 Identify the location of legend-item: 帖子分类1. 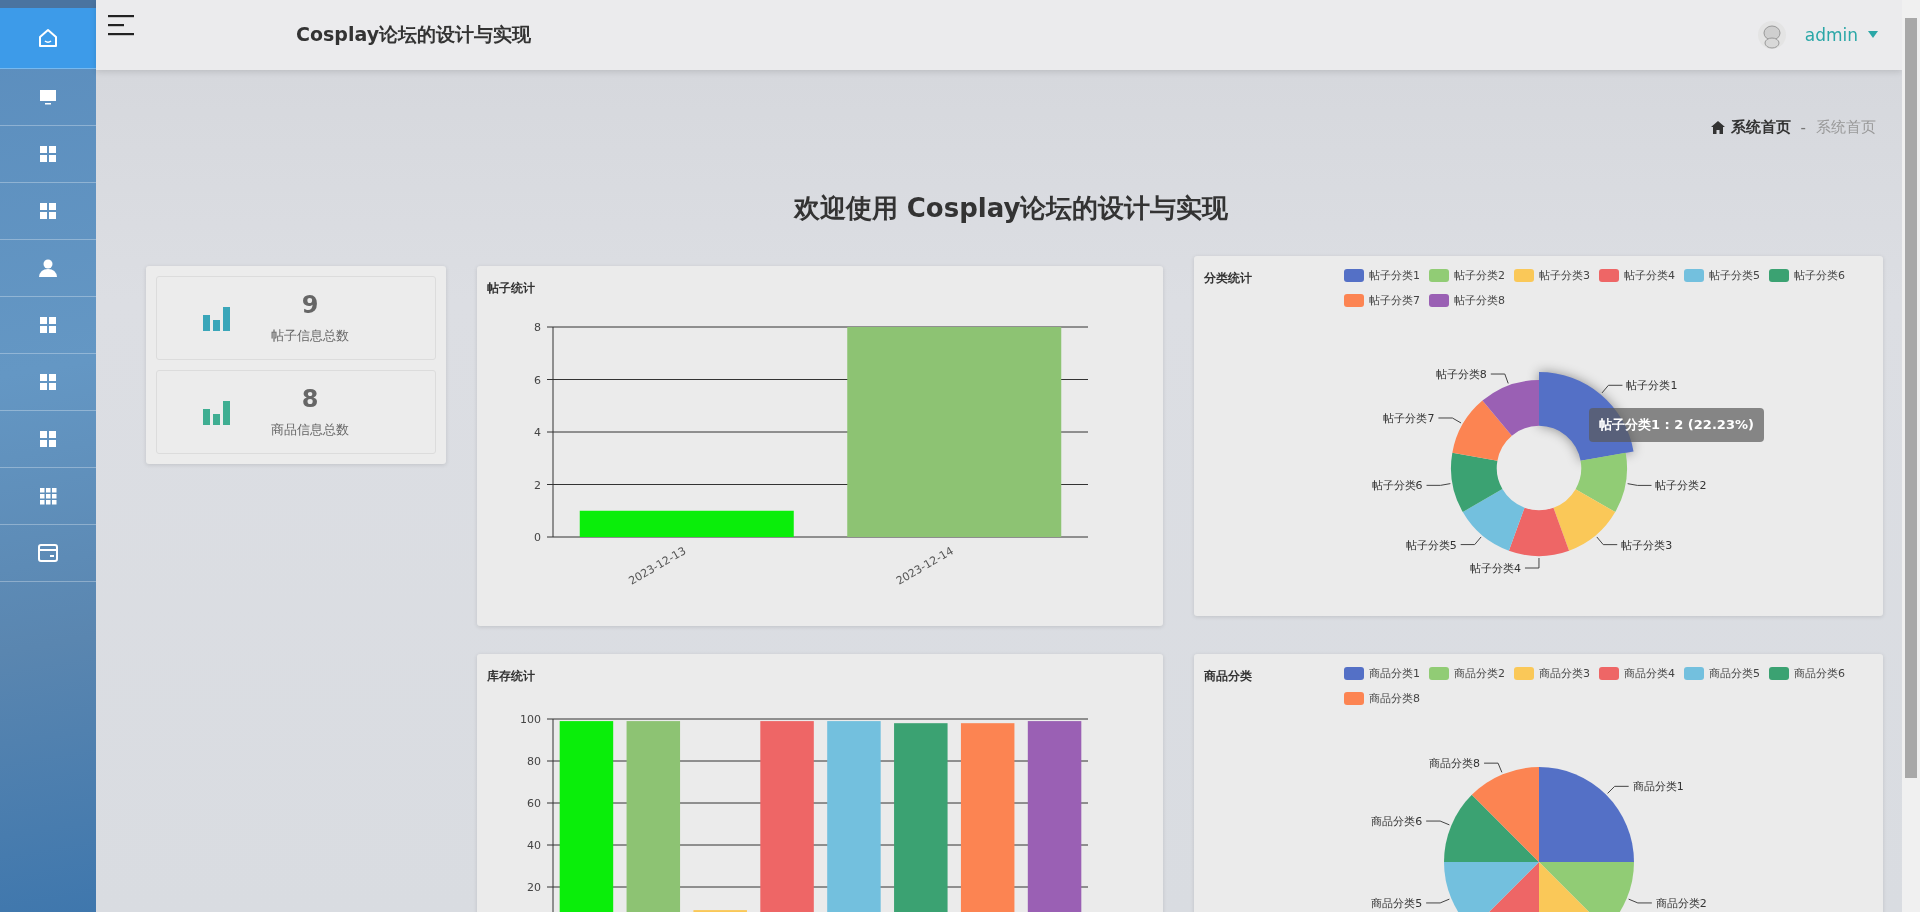
(1382, 275).